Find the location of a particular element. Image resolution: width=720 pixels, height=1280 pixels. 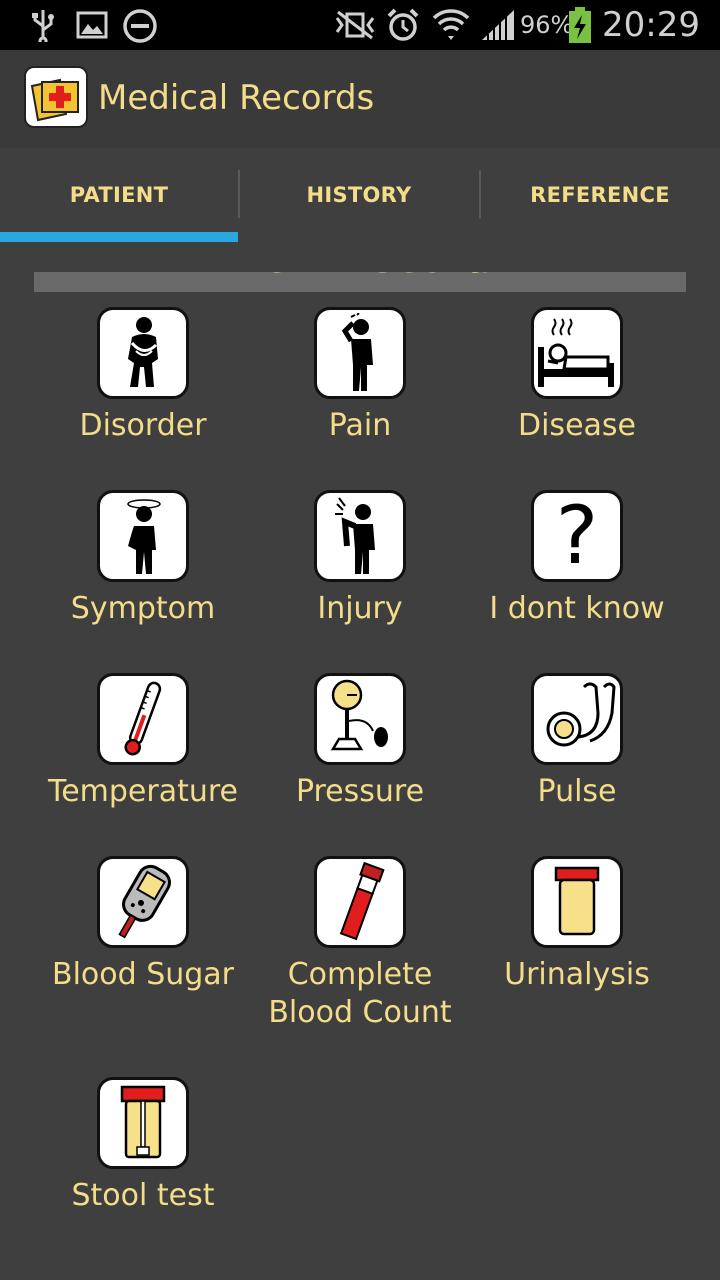

record-label: Urinalysis is located at coordinates (577, 974).